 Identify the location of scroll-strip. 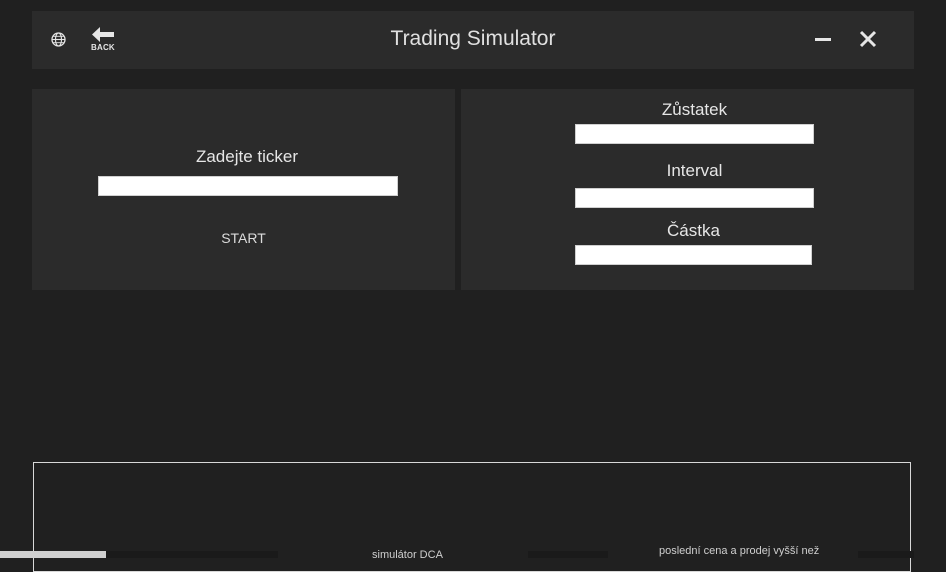
(53, 554).